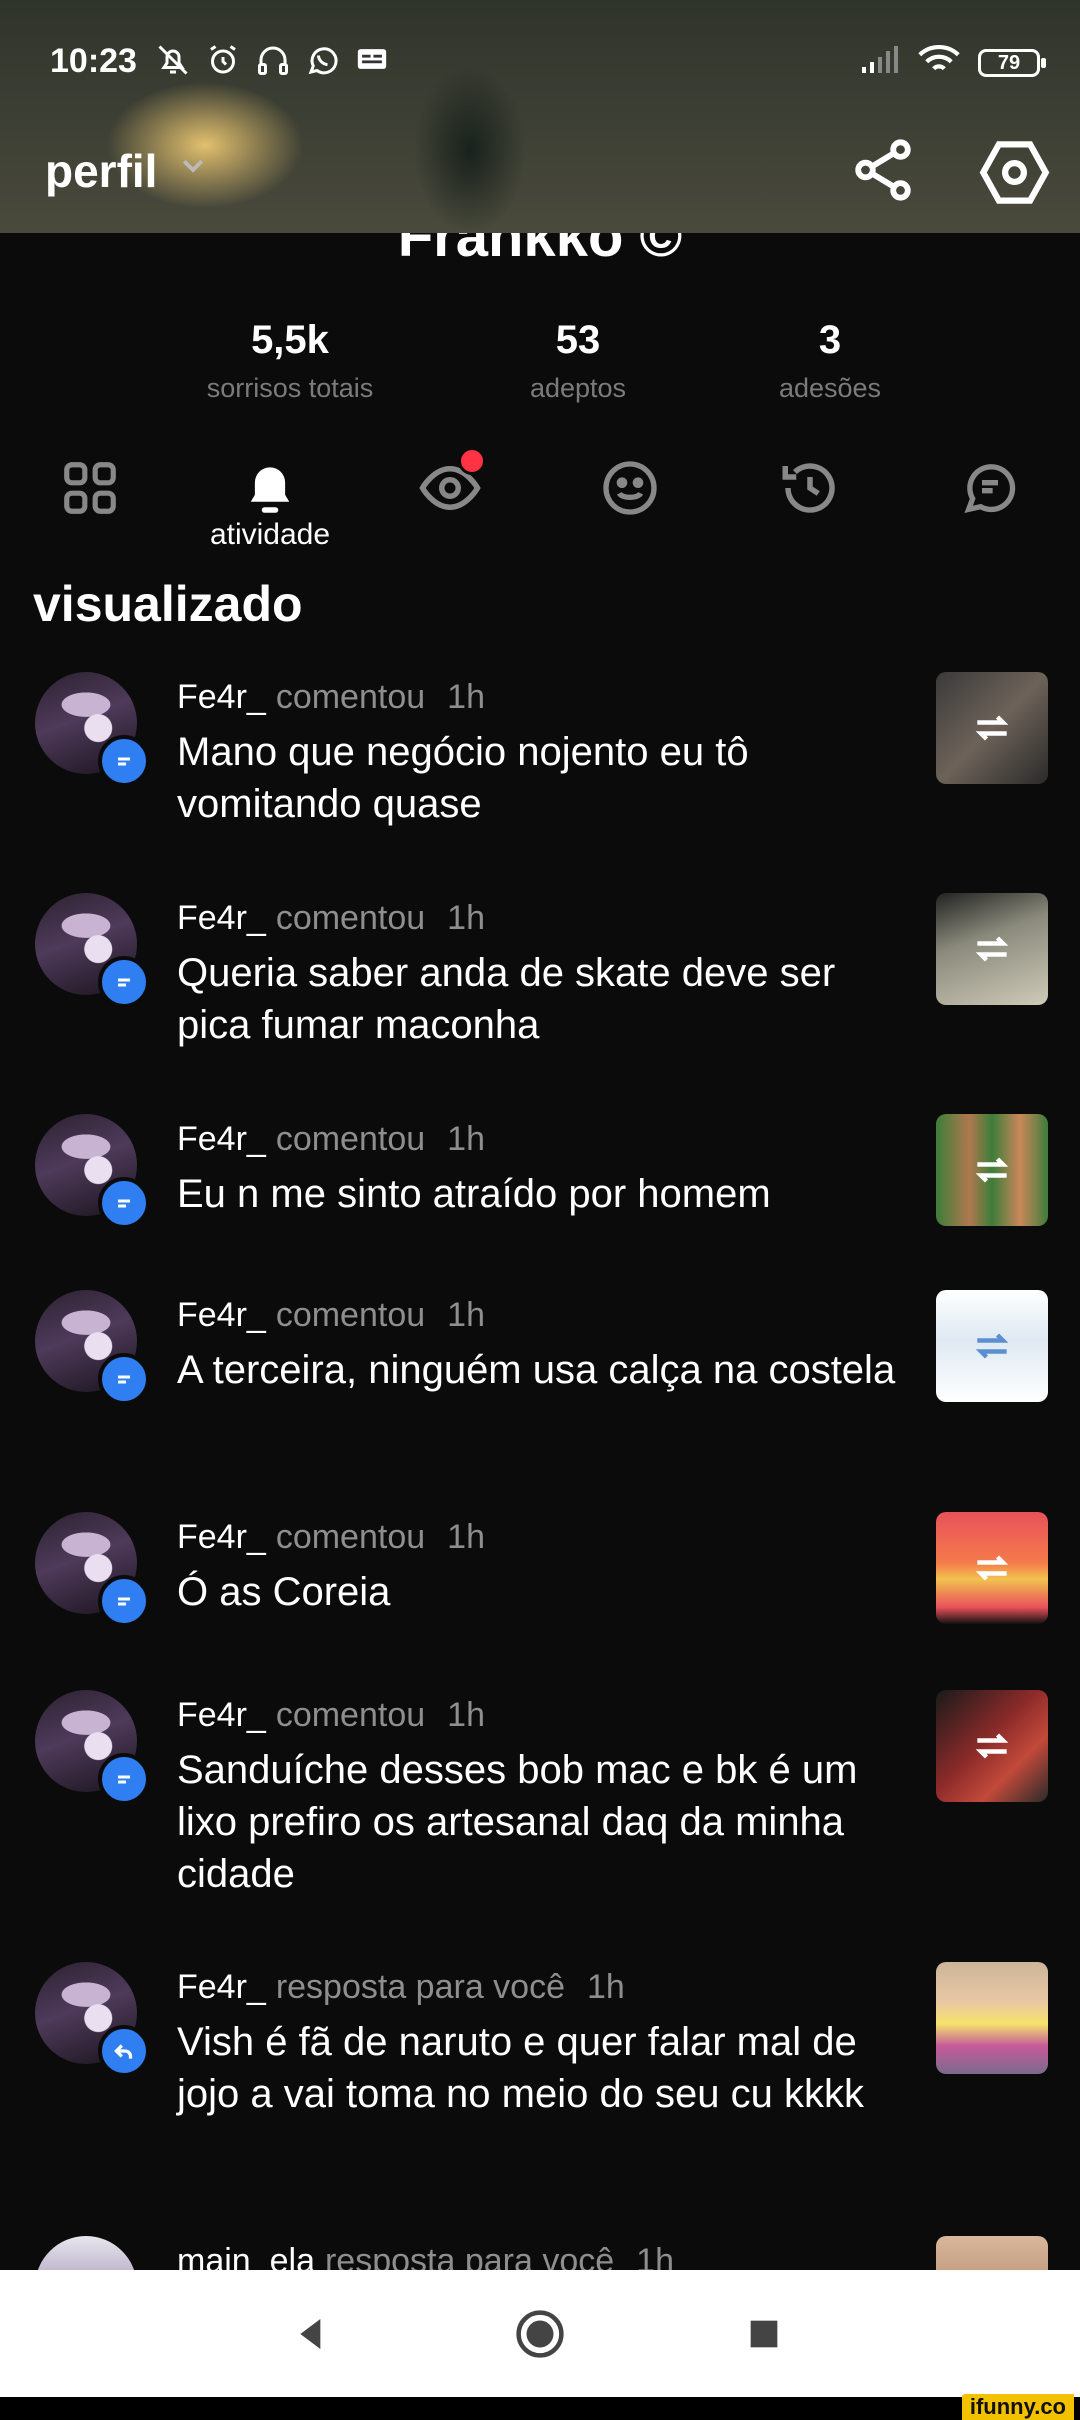 This screenshot has width=1080, height=2420. What do you see at coordinates (830, 388) in the screenshot?
I see `stat-label: adesões` at bounding box center [830, 388].